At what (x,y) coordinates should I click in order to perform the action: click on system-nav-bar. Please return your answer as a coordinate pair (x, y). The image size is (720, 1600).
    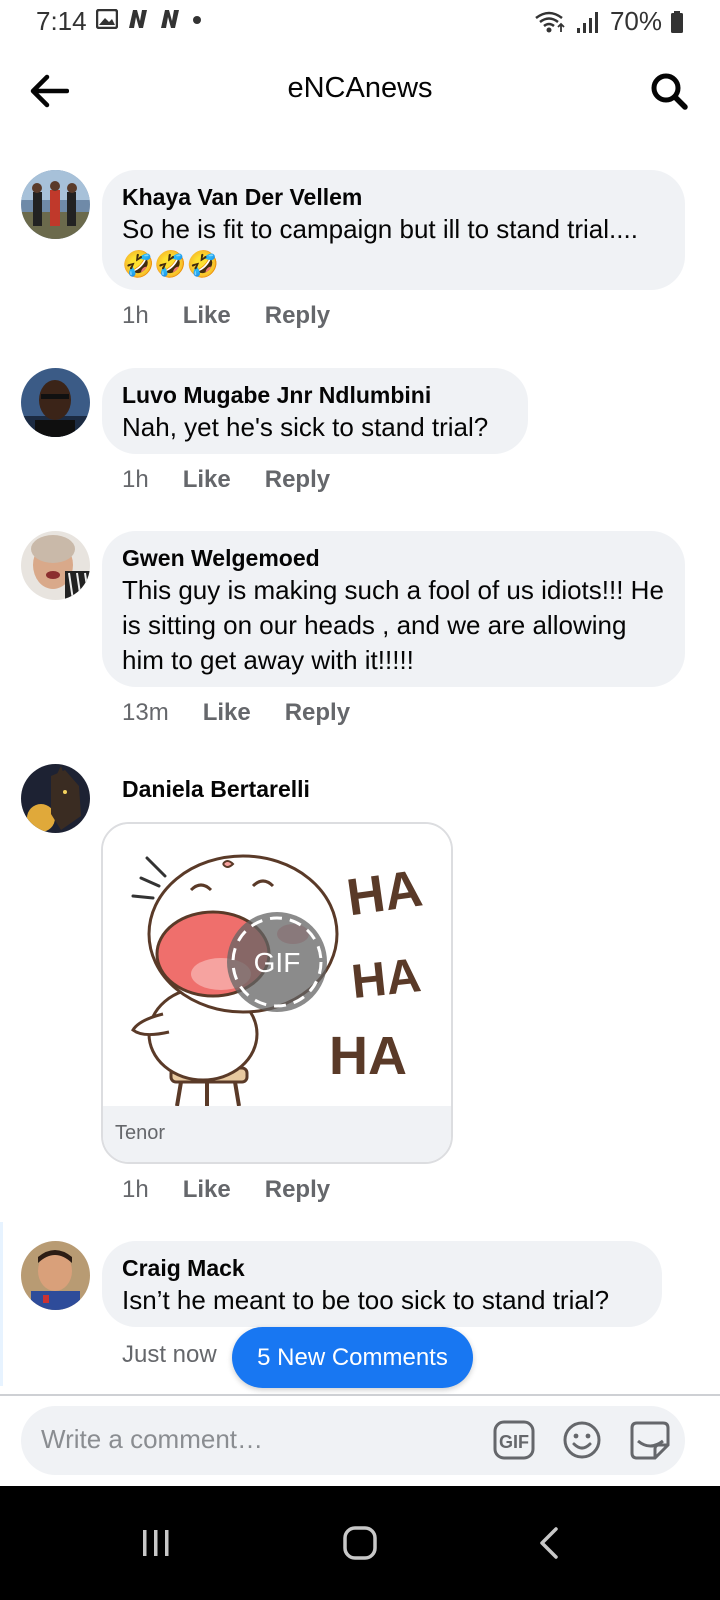
    Looking at the image, I should click on (360, 1543).